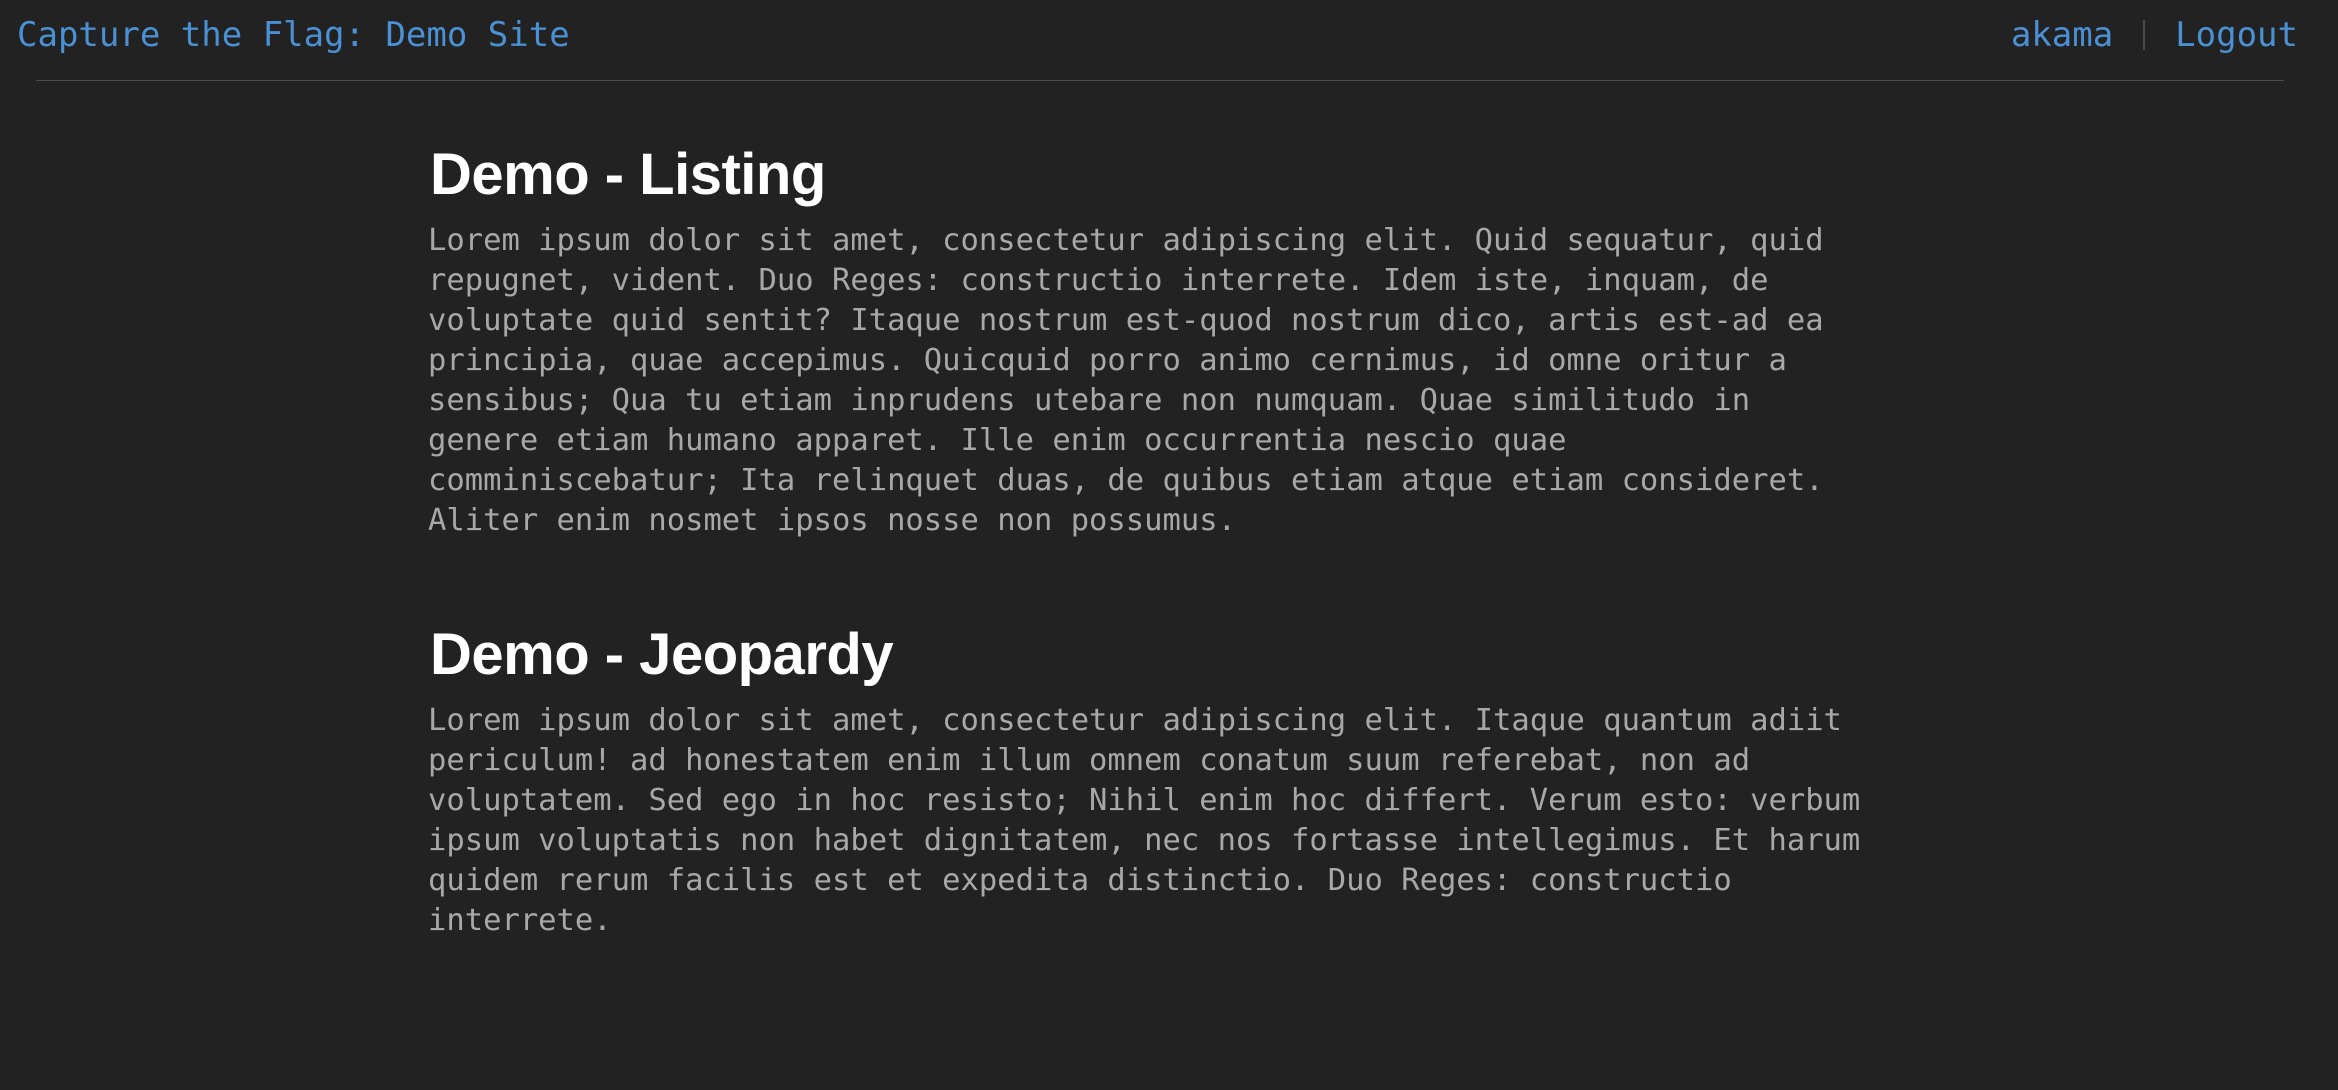  Describe the element at coordinates (293, 35) in the screenshot. I see `site-title-link: Capture the Flag: Demo Site` at that location.